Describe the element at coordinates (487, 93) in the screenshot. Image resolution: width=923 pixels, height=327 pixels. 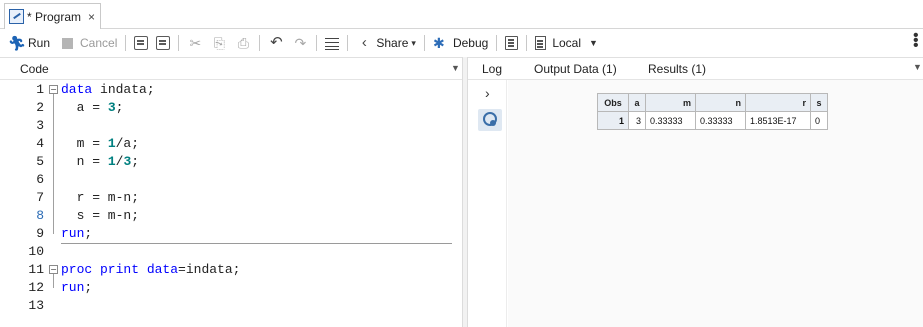
I see `chevron-right-icon: ›` at that location.